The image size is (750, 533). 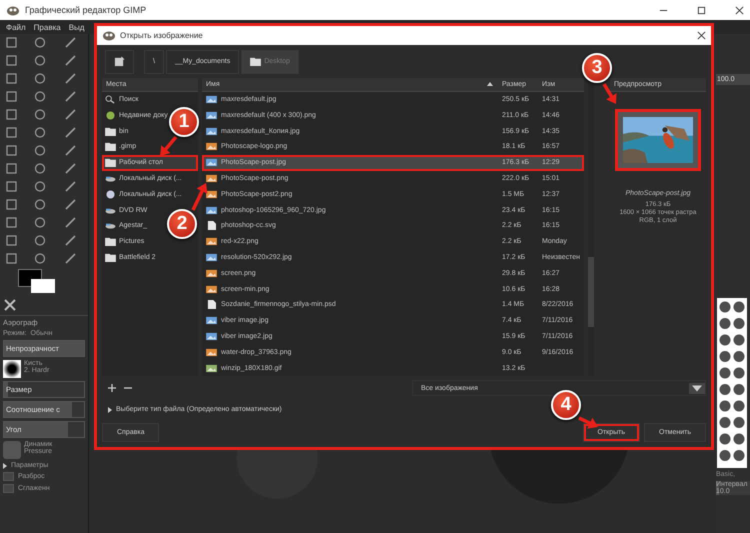 I want to click on edit-icon, so click(x=119, y=62).